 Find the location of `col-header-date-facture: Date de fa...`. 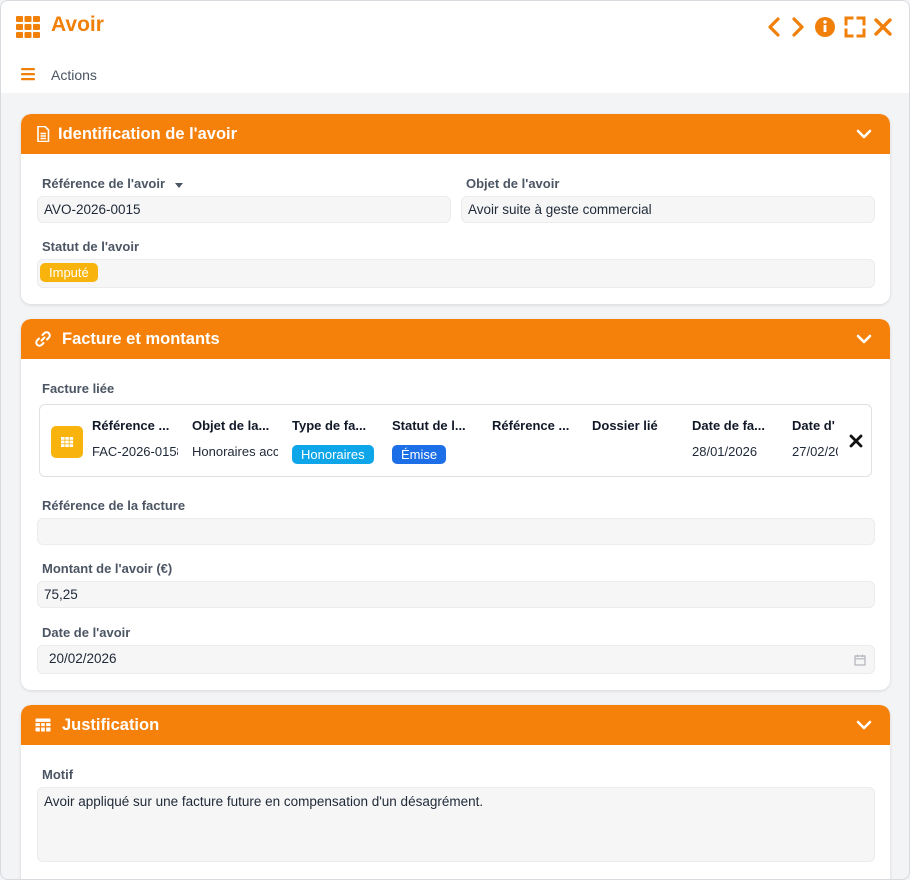

col-header-date-facture: Date de fa... is located at coordinates (728, 425).